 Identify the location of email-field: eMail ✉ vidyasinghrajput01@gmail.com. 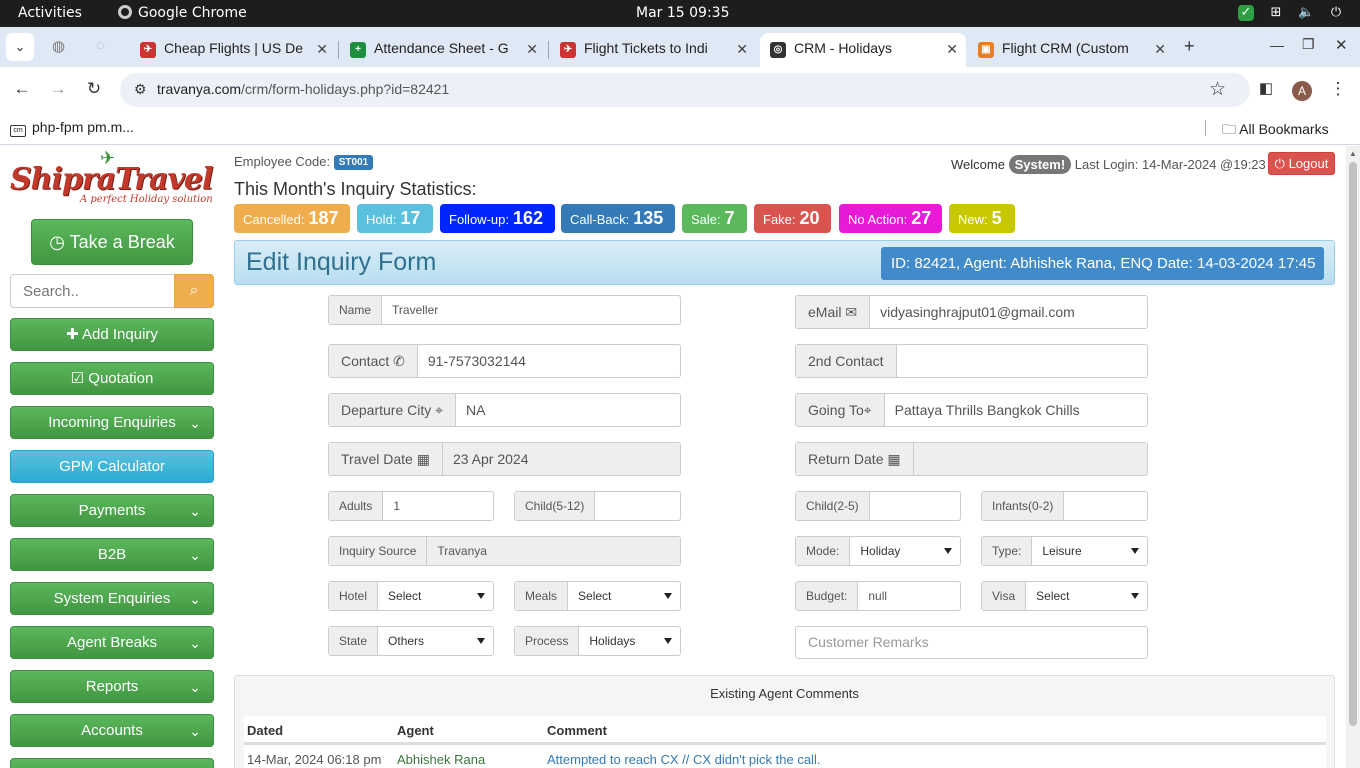
(971, 312).